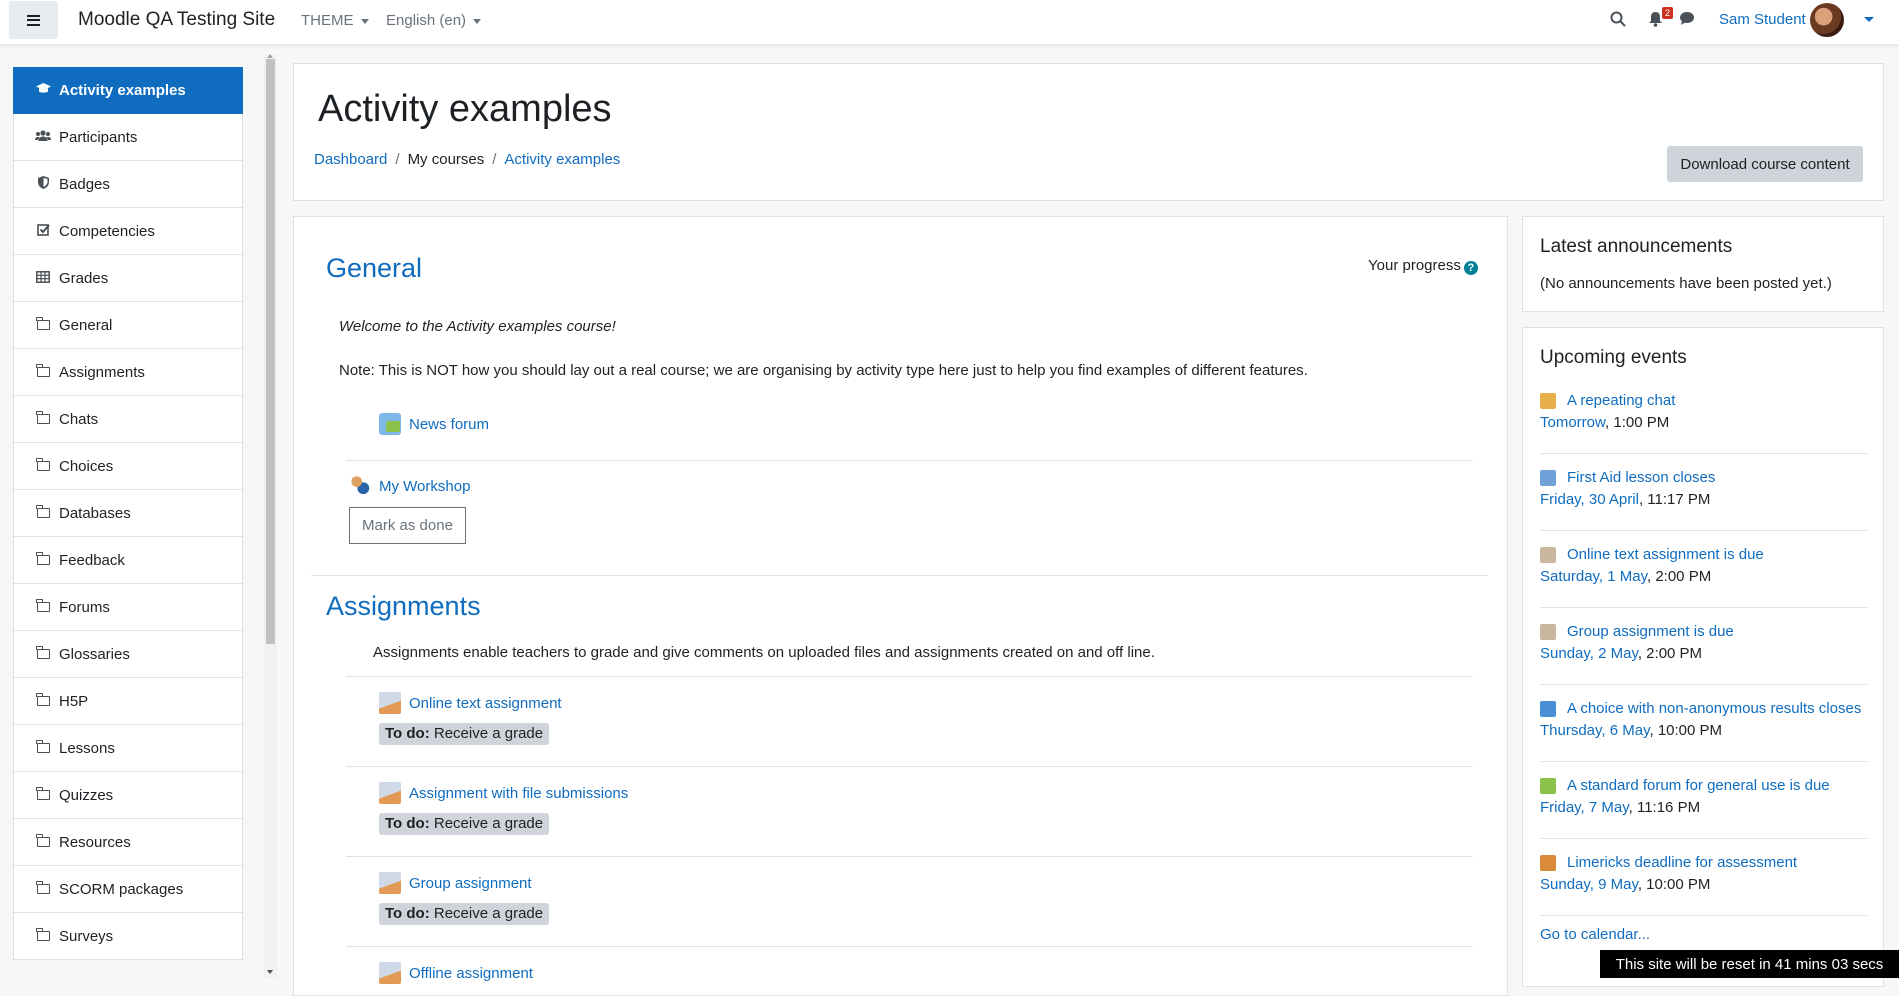 The height and width of the screenshot is (996, 1899). Describe the element at coordinates (33, 20) in the screenshot. I see `drawer-toggle-button` at that location.